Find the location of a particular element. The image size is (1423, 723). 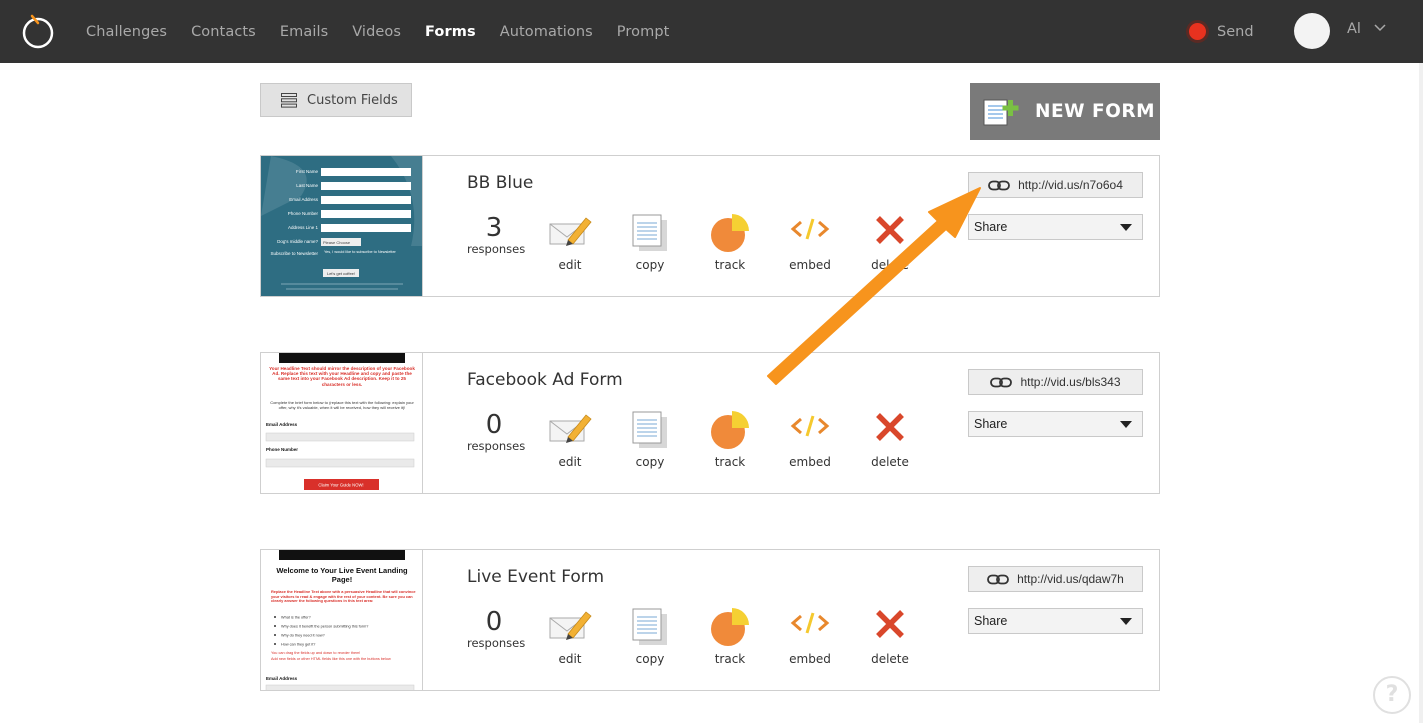

form-url-button: http://vid.us/bls343 is located at coordinates (1055, 382).